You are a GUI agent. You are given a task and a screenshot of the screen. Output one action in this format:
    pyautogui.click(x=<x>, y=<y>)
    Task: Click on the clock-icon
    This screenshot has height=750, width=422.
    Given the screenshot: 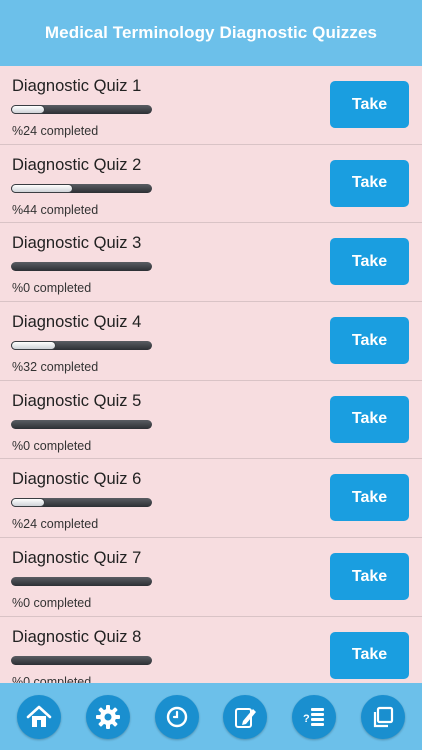 What is the action you would take?
    pyautogui.click(x=176, y=716)
    